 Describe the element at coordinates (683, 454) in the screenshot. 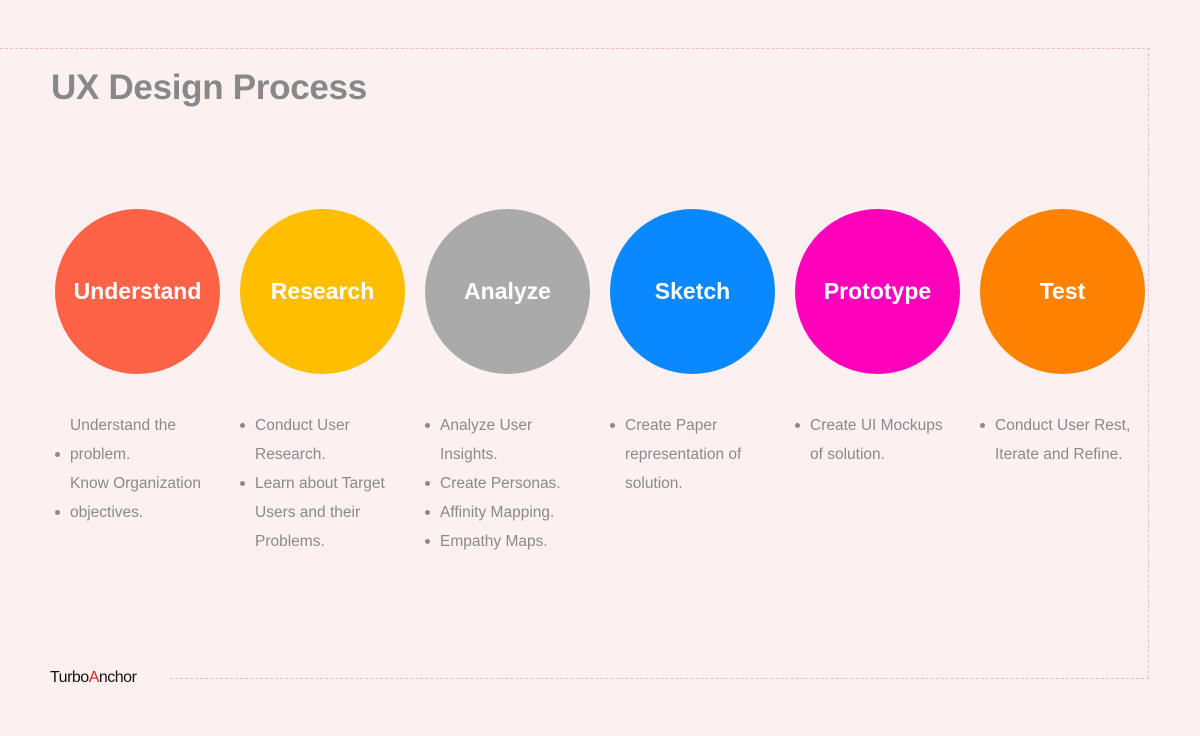

I see `bullet-text: representation of` at that location.